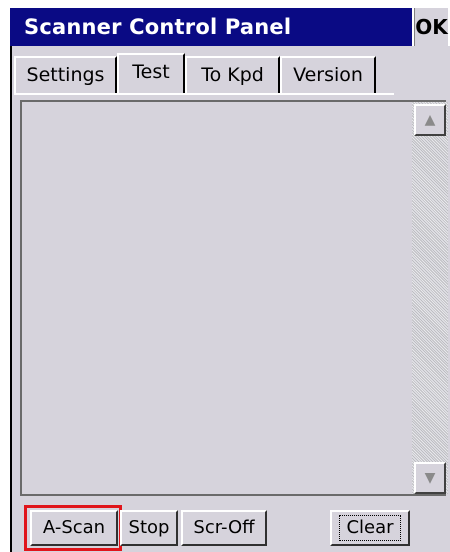 The height and width of the screenshot is (552, 450). Describe the element at coordinates (149, 528) in the screenshot. I see `stop-button: Stop` at that location.